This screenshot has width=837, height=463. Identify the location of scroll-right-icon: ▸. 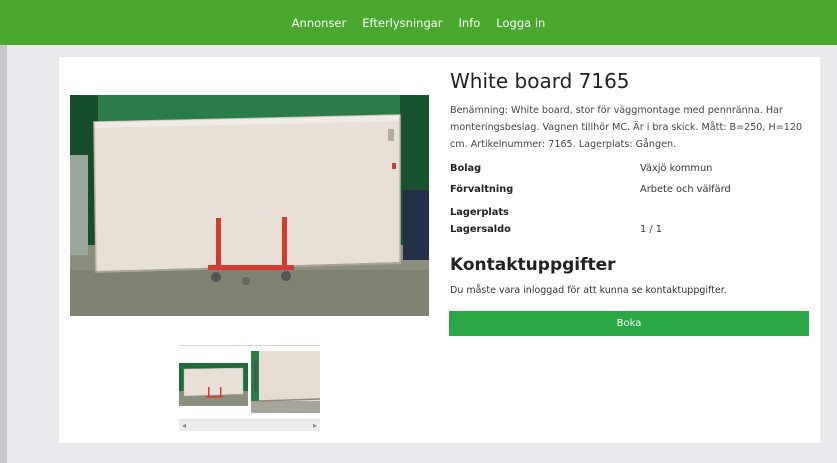
(315, 425).